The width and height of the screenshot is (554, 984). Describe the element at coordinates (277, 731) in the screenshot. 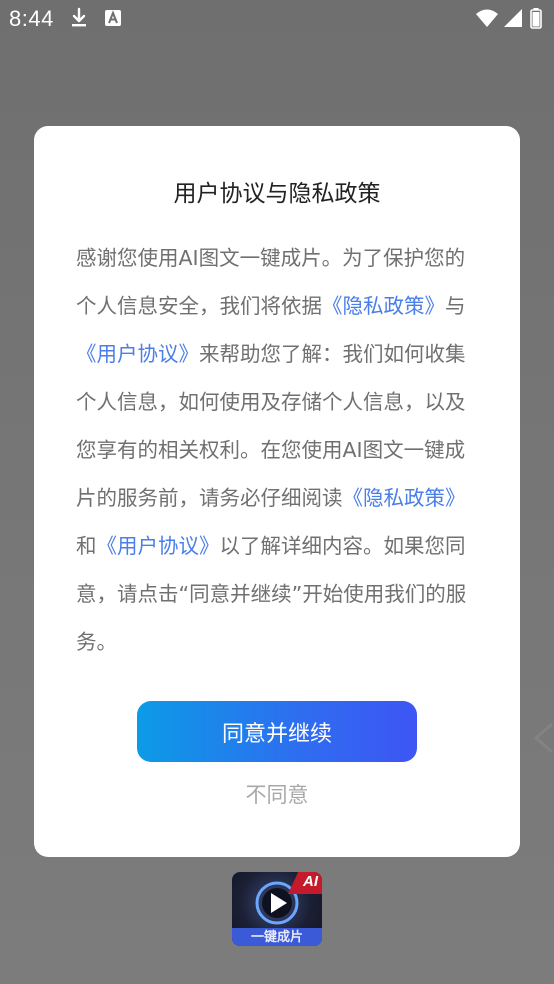

I see `agree-continue-button: 同意并继续` at that location.